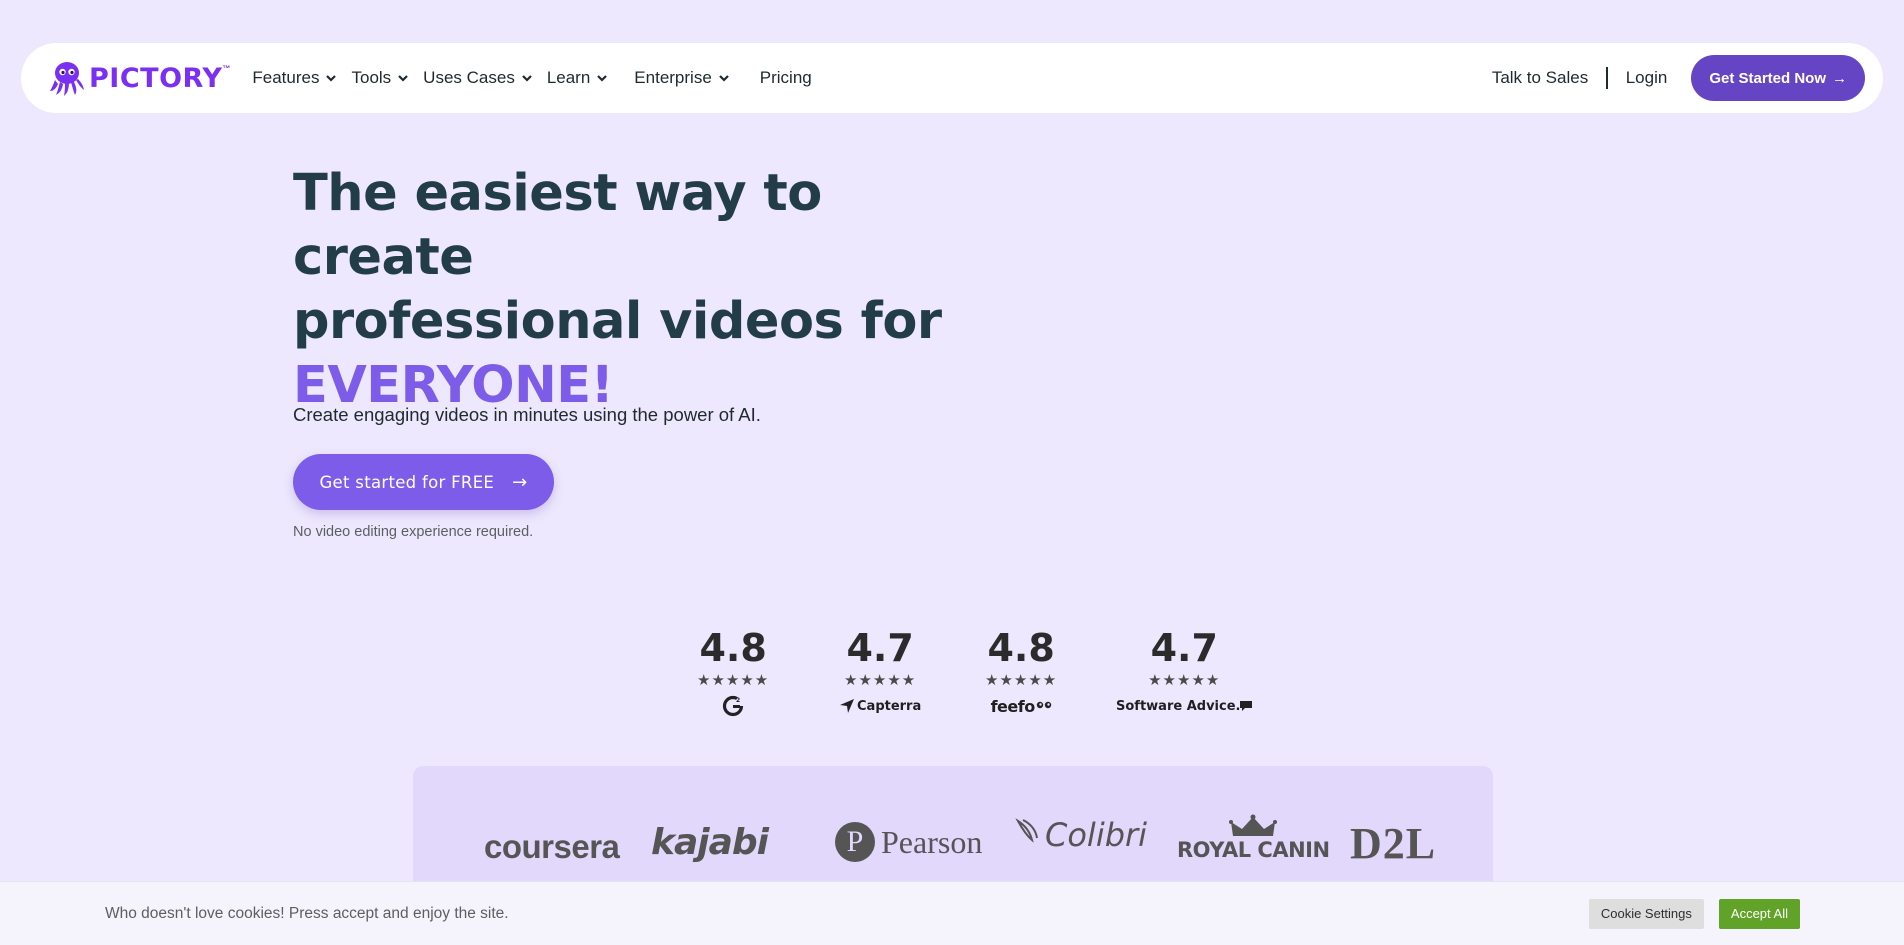 The width and height of the screenshot is (1904, 945). What do you see at coordinates (552, 846) in the screenshot?
I see `coursera-logo: coursera` at bounding box center [552, 846].